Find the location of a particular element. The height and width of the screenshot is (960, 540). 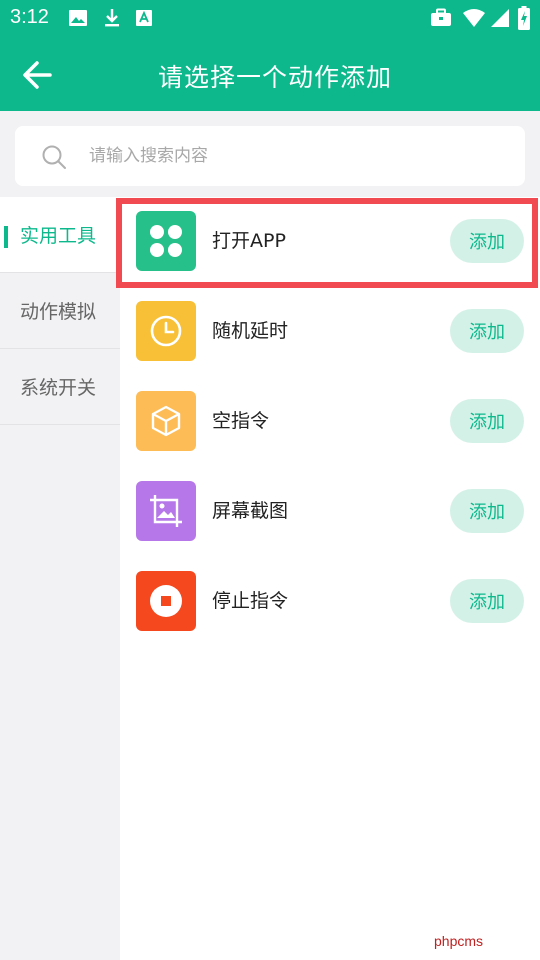

cube-icon is located at coordinates (166, 421).